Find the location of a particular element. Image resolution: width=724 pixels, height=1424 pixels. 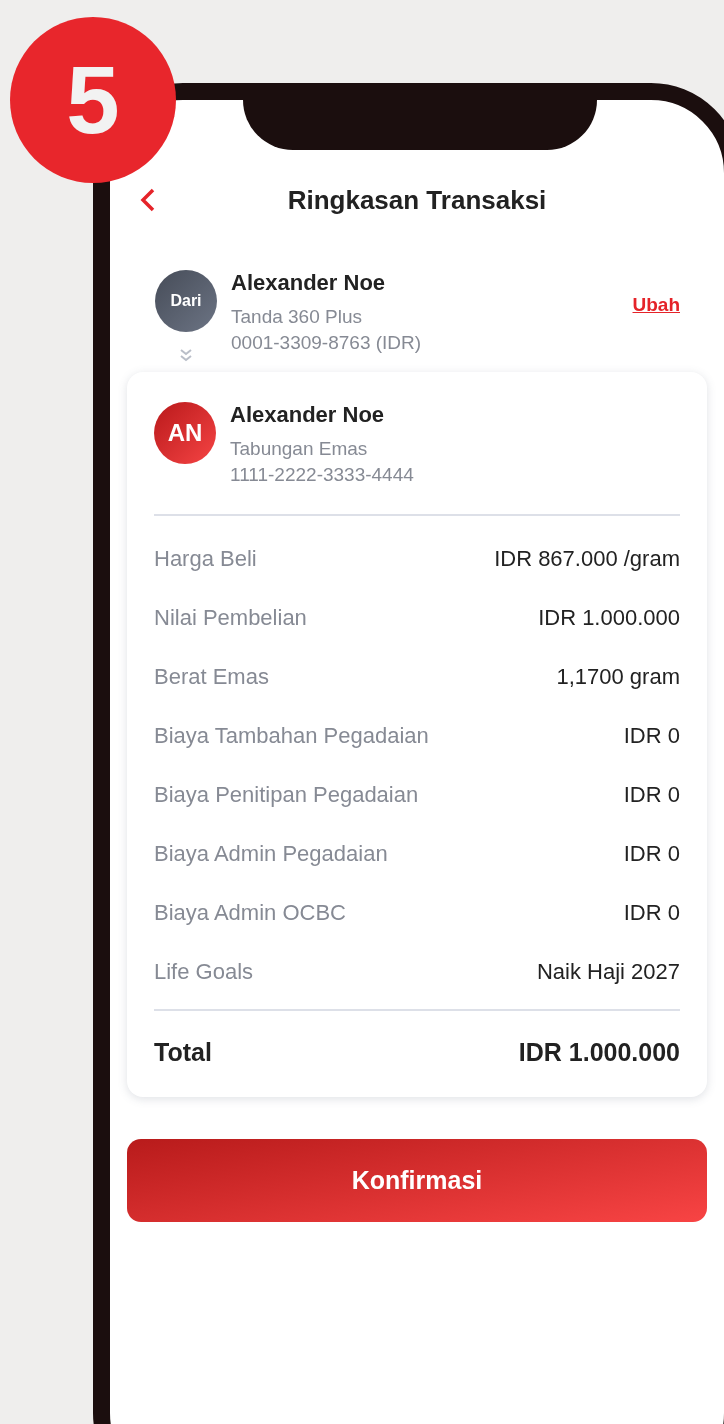

detail-label: Berat Emas is located at coordinates (211, 677).